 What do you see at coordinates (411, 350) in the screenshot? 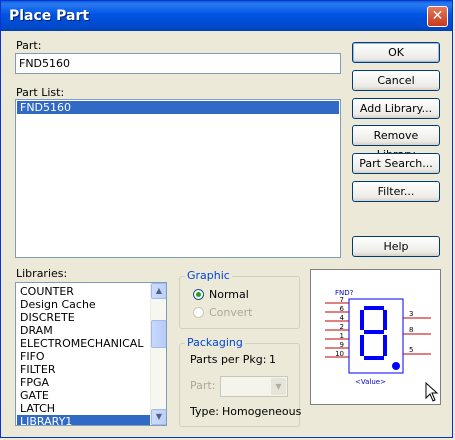
I see `pin-number: 5` at bounding box center [411, 350].